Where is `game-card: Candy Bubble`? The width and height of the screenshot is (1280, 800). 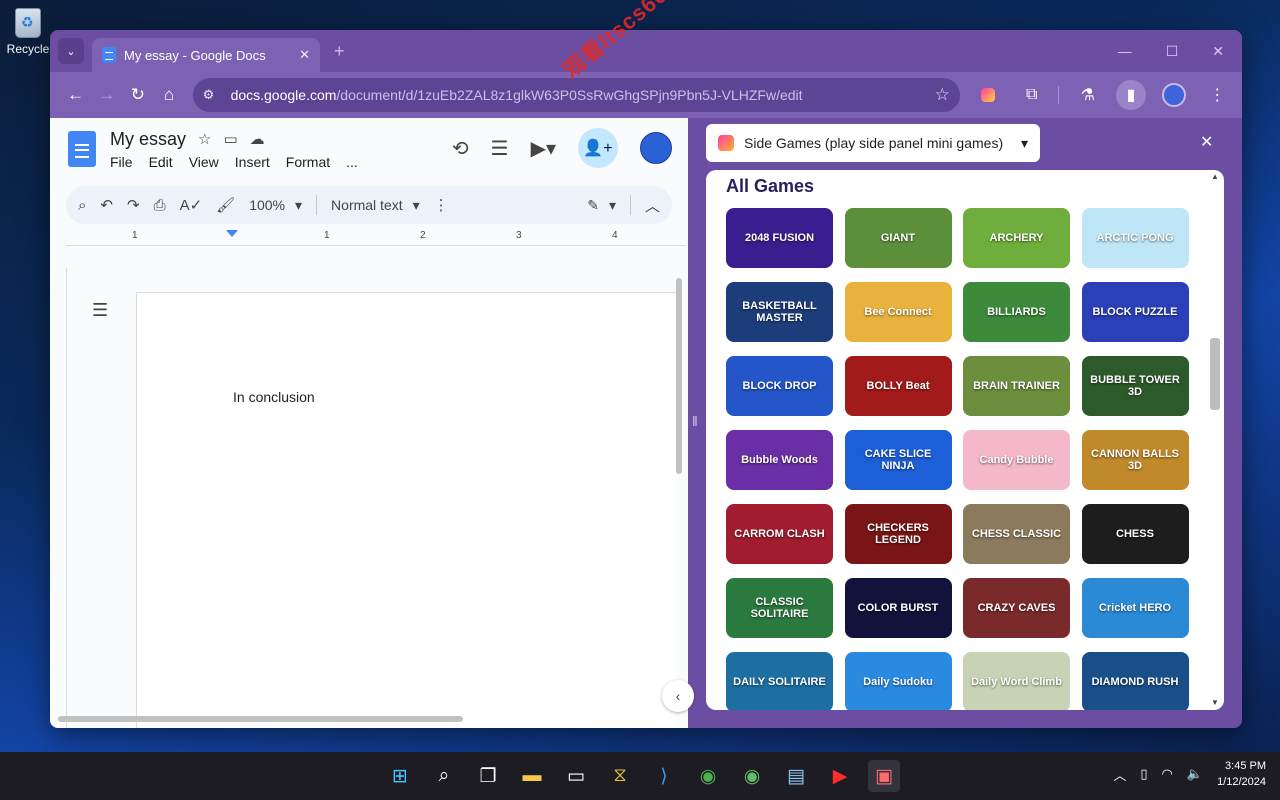 game-card: Candy Bubble is located at coordinates (1016, 460).